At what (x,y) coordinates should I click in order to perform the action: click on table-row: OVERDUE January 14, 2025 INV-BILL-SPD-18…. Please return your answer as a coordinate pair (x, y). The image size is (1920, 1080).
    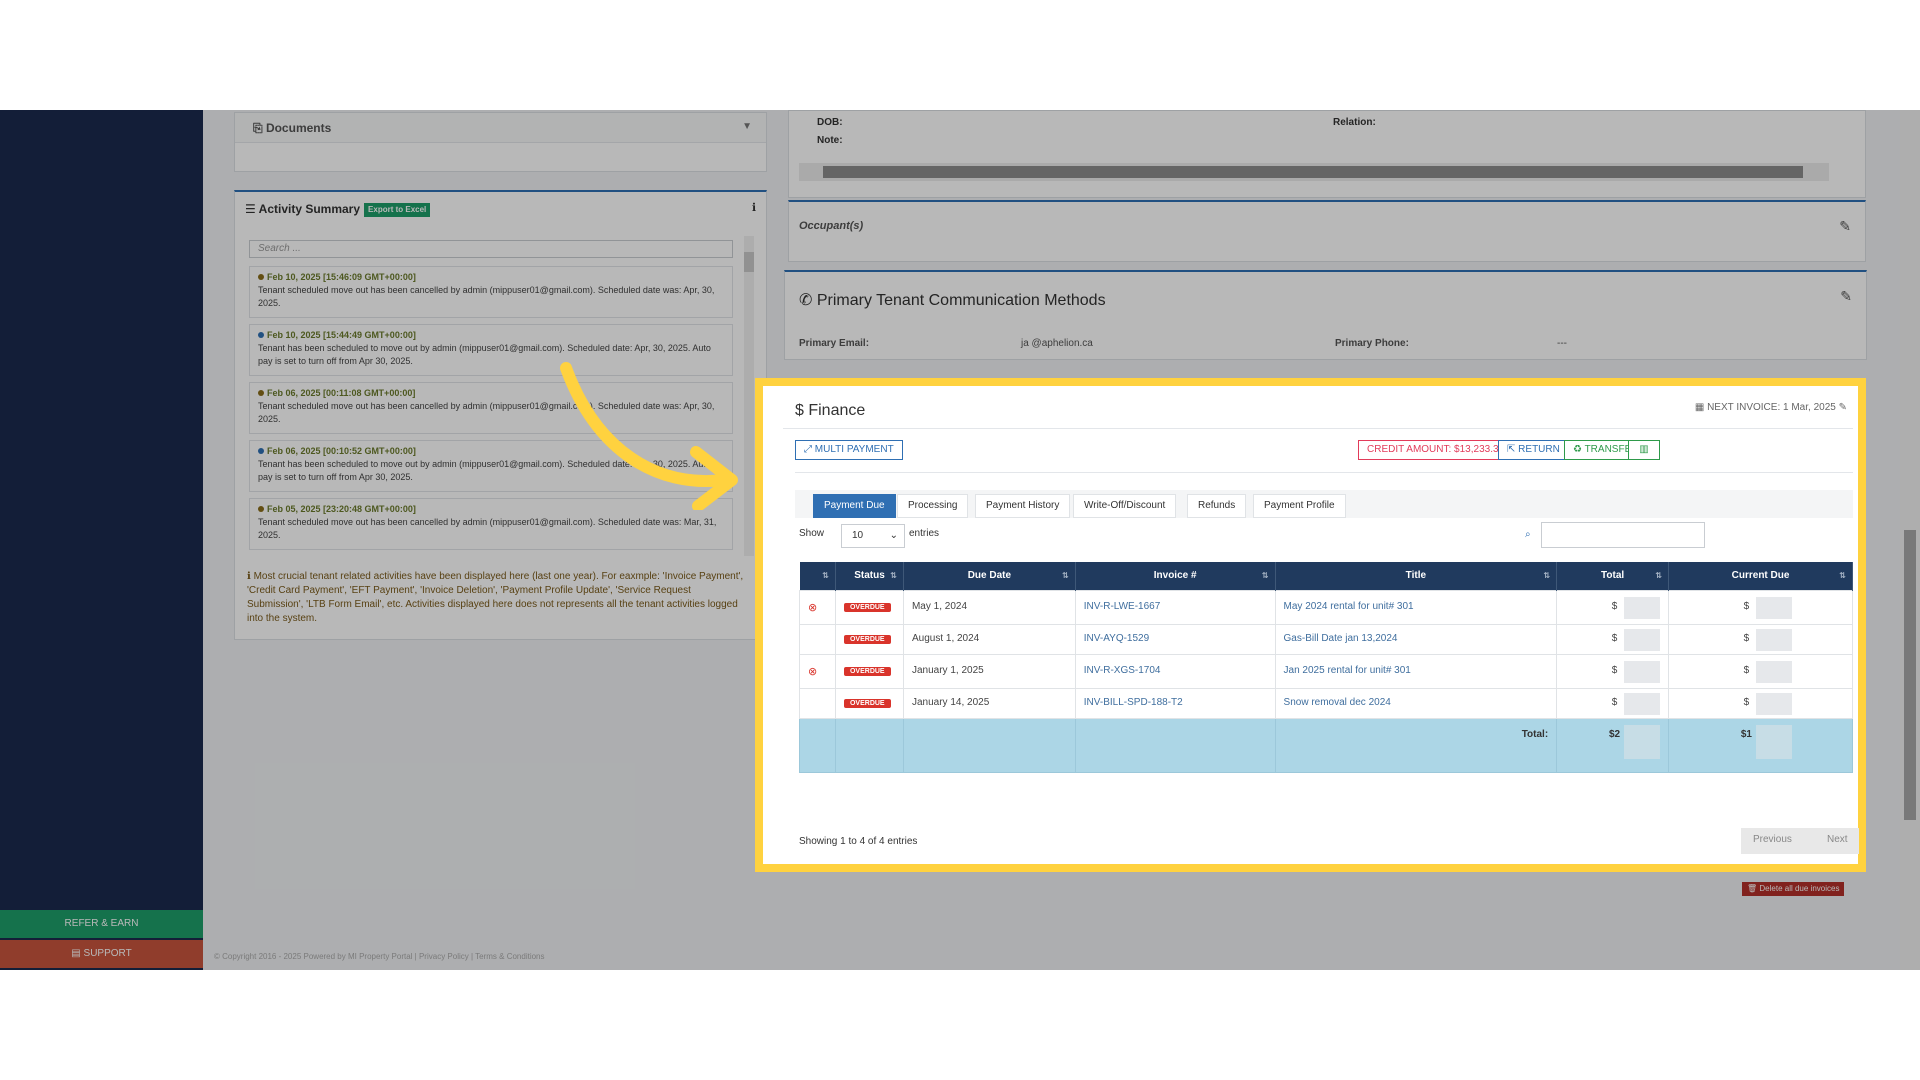
    Looking at the image, I should click on (1326, 703).